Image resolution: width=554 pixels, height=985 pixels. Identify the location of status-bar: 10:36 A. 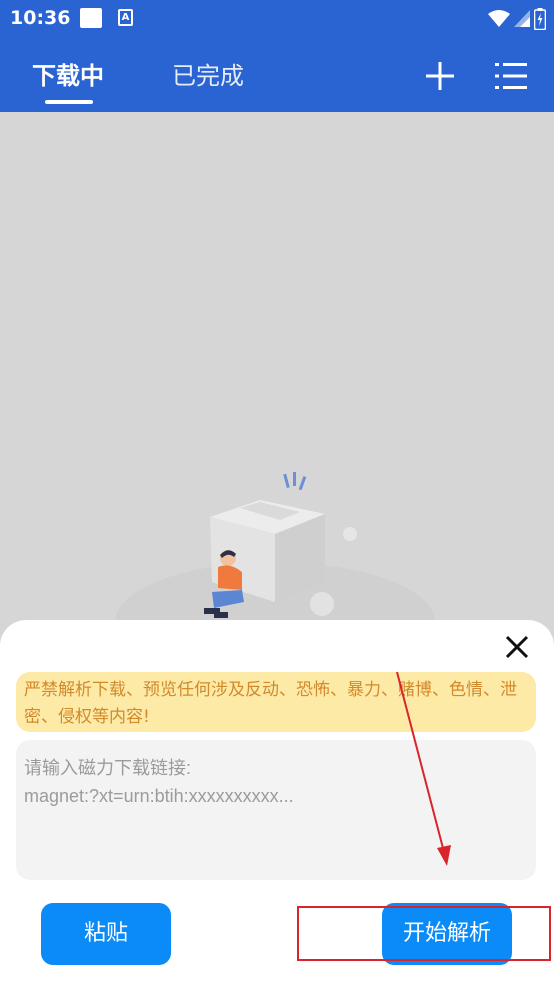
(277, 19).